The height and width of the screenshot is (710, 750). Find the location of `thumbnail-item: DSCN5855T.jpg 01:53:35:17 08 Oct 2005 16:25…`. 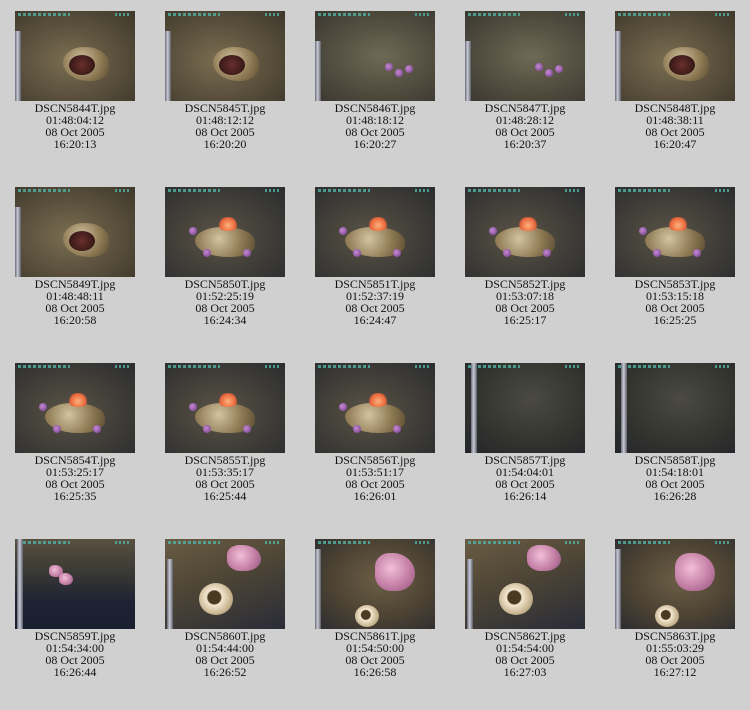

thumbnail-item: DSCN5855T.jpg 01:53:35:17 08 Oct 2005 16:25… is located at coordinates (225, 432).